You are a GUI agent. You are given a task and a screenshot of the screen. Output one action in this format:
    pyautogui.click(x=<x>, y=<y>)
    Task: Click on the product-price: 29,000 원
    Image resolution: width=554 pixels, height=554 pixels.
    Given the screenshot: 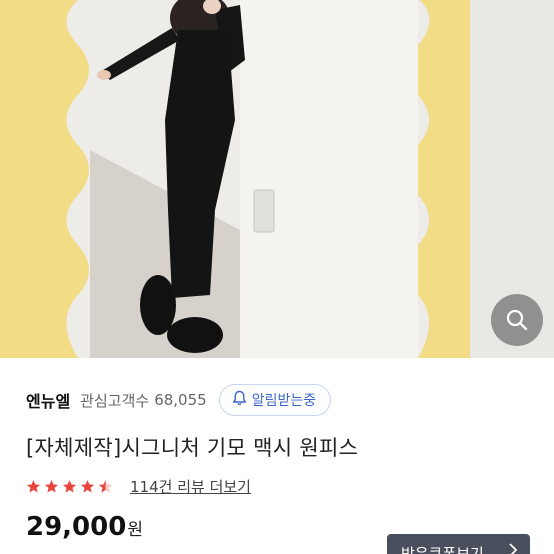 What is the action you would take?
    pyautogui.click(x=84, y=527)
    